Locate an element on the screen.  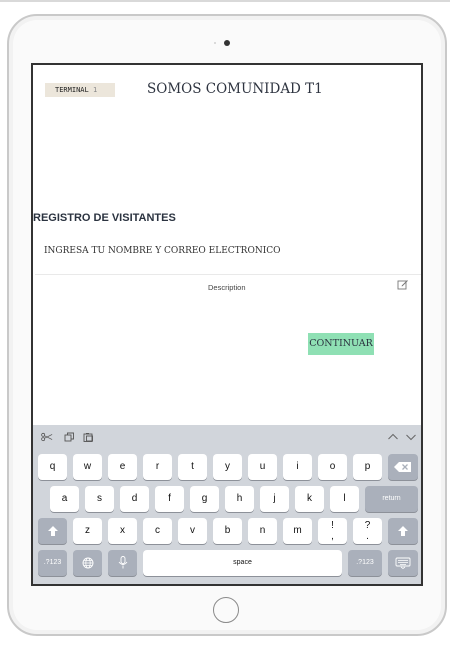
key-w: w is located at coordinates (87, 467).